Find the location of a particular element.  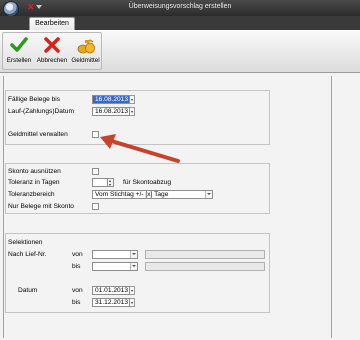

funds-button: Geldmittel is located at coordinates (85, 52).